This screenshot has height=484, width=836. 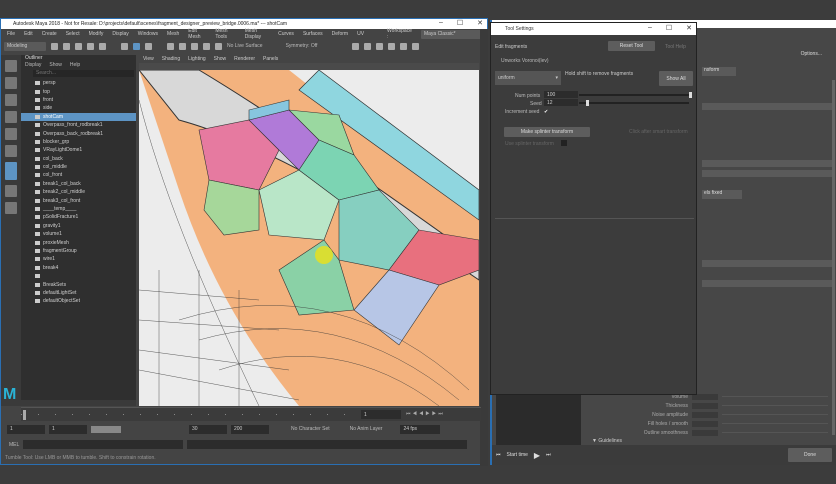 I want to click on select-tool-icon, so click(x=11, y=66).